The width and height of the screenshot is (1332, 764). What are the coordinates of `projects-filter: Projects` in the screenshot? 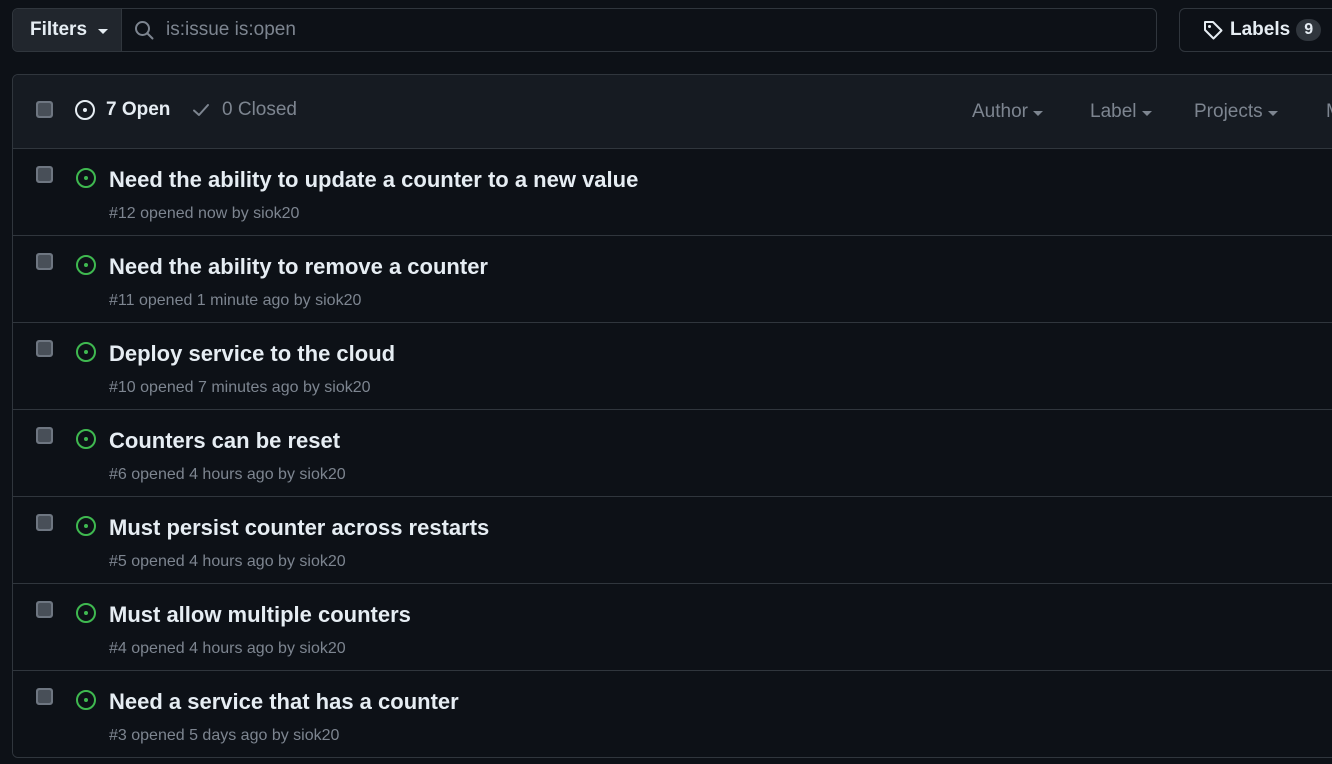 It's located at (1236, 112).